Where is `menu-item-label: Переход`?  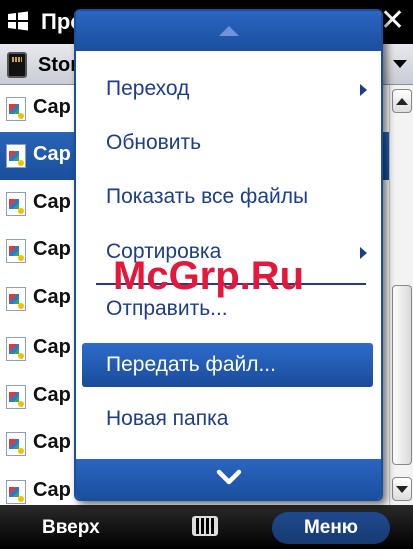 menu-item-label: Переход is located at coordinates (148, 88).